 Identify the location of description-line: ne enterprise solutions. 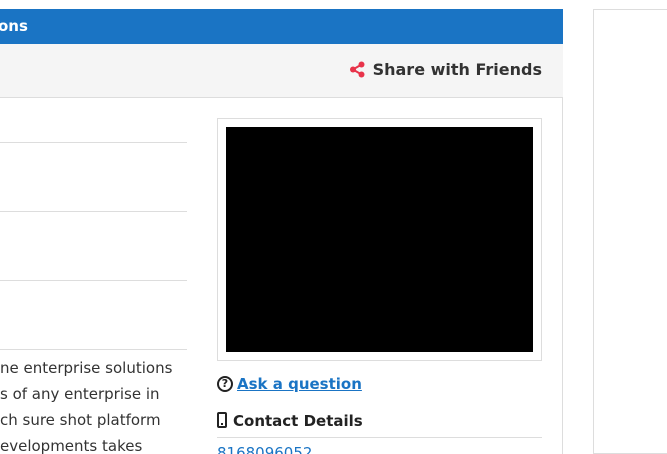
(86, 368).